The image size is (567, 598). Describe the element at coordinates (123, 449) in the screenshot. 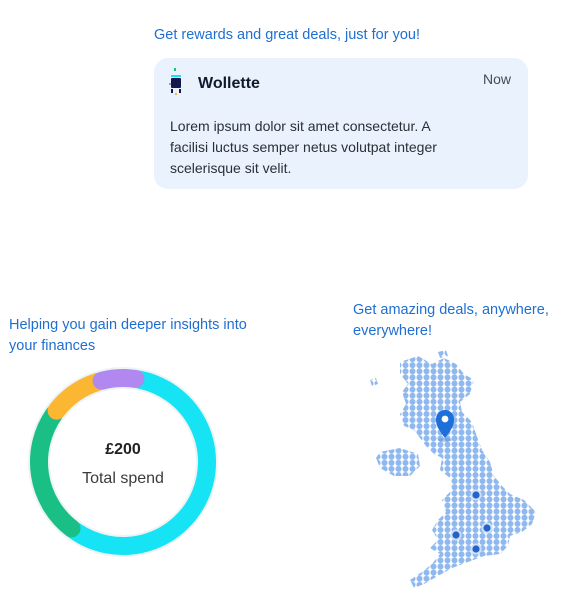

I see `total-spend-amount: £200` at that location.